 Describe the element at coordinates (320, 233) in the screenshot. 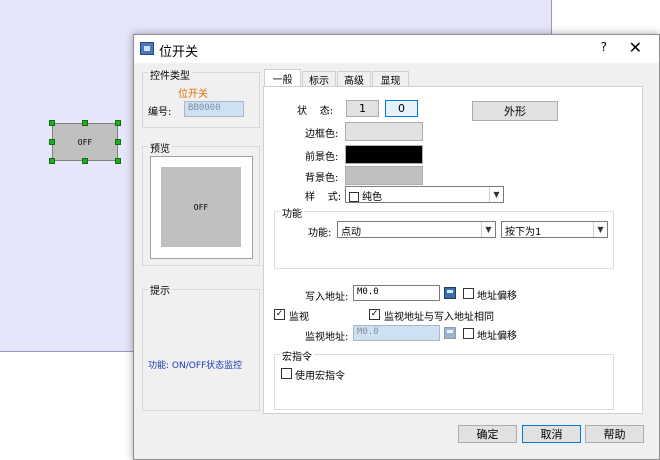

I see `function-label: 功能:` at that location.